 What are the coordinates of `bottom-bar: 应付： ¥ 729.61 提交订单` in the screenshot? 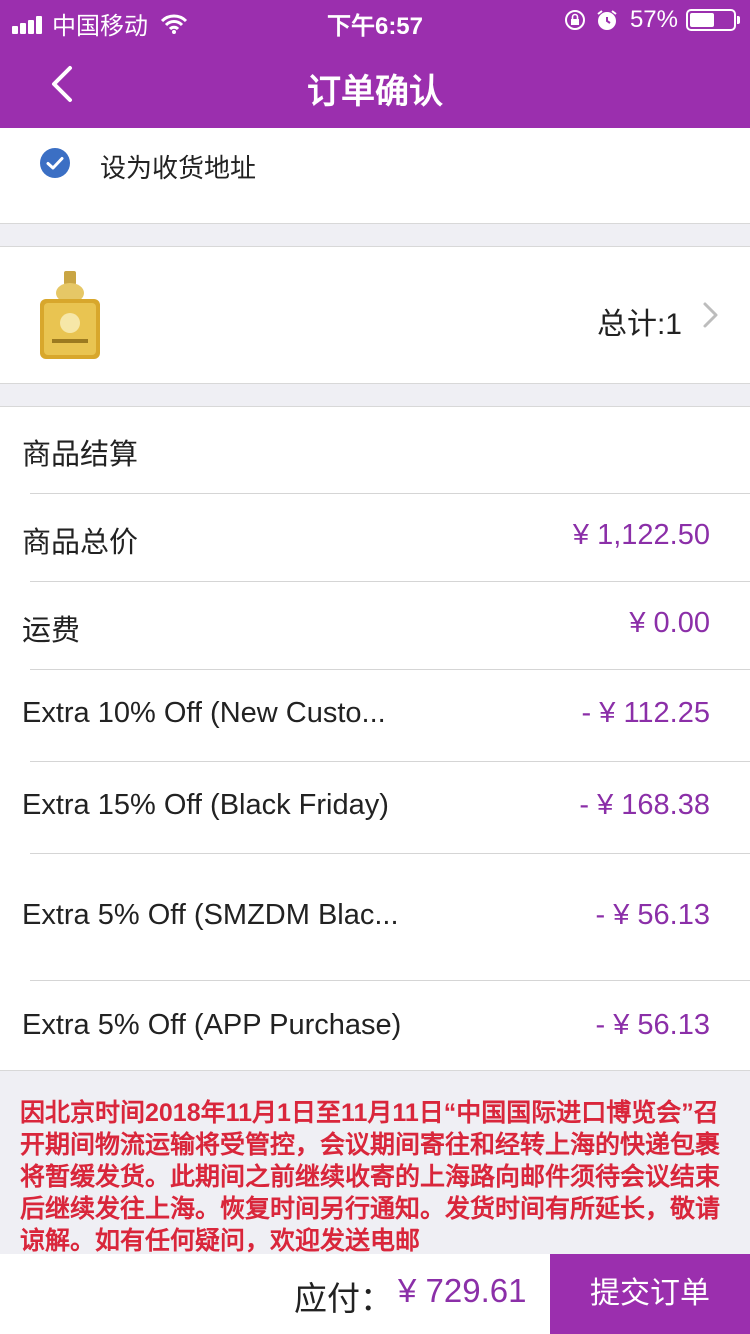 It's located at (375, 1294).